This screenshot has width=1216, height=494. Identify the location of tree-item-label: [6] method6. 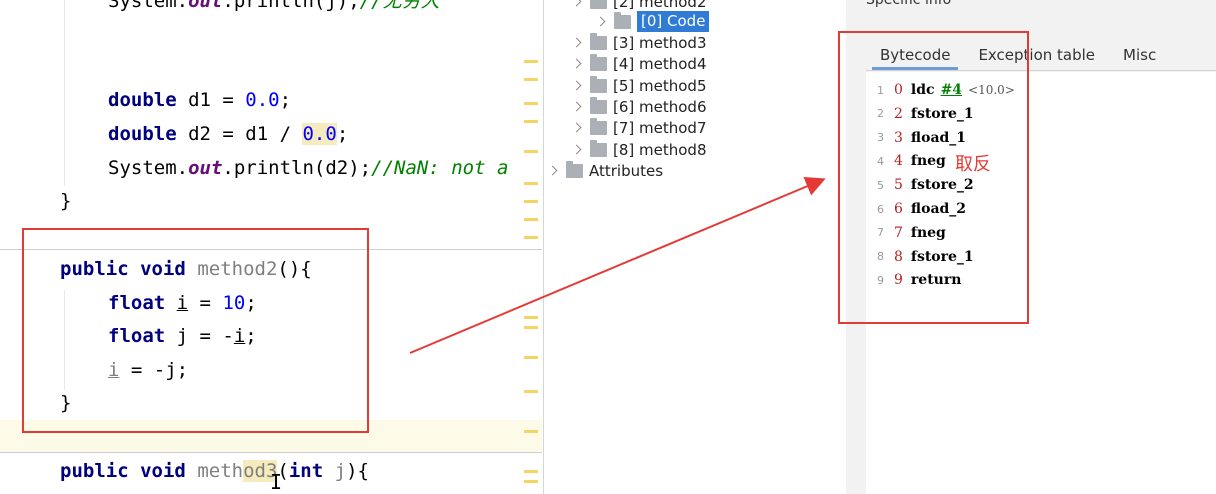
(660, 106).